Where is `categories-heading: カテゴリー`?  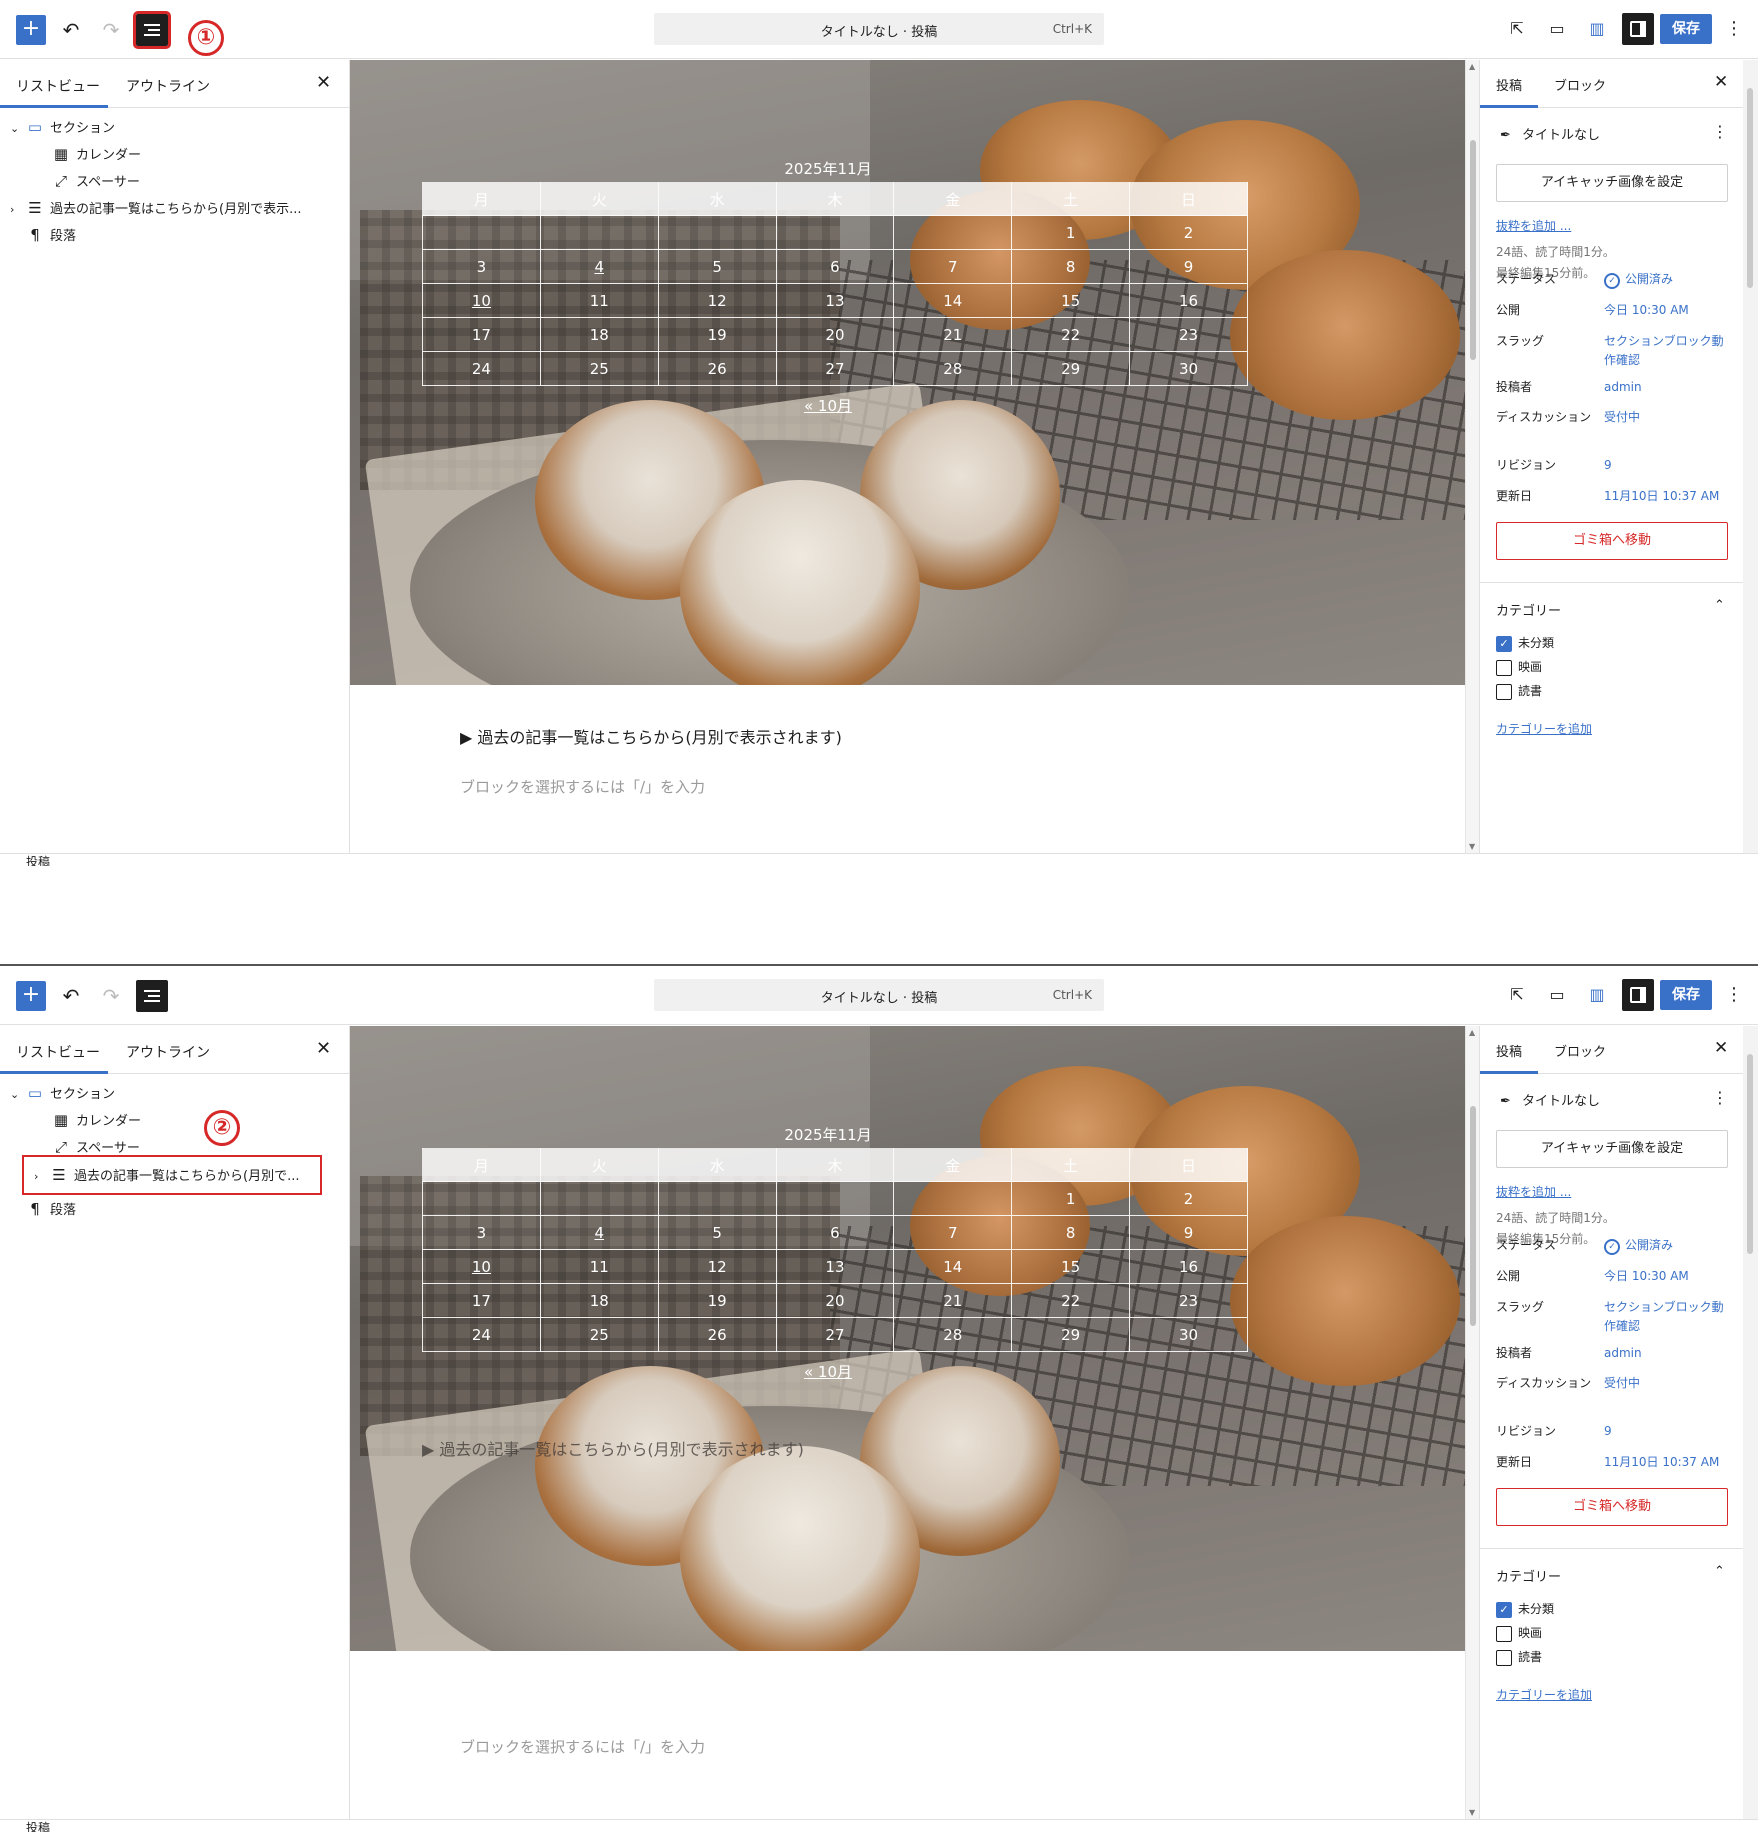
categories-heading: カテゴリー is located at coordinates (1528, 609).